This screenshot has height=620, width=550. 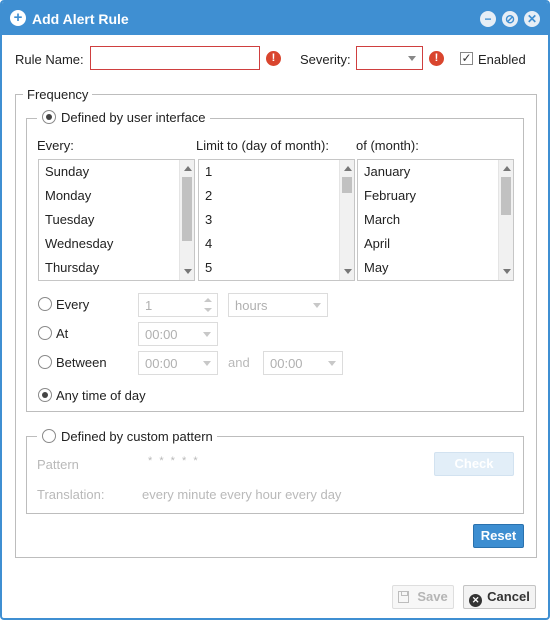 I want to click on list-item: 3, so click(x=276, y=220).